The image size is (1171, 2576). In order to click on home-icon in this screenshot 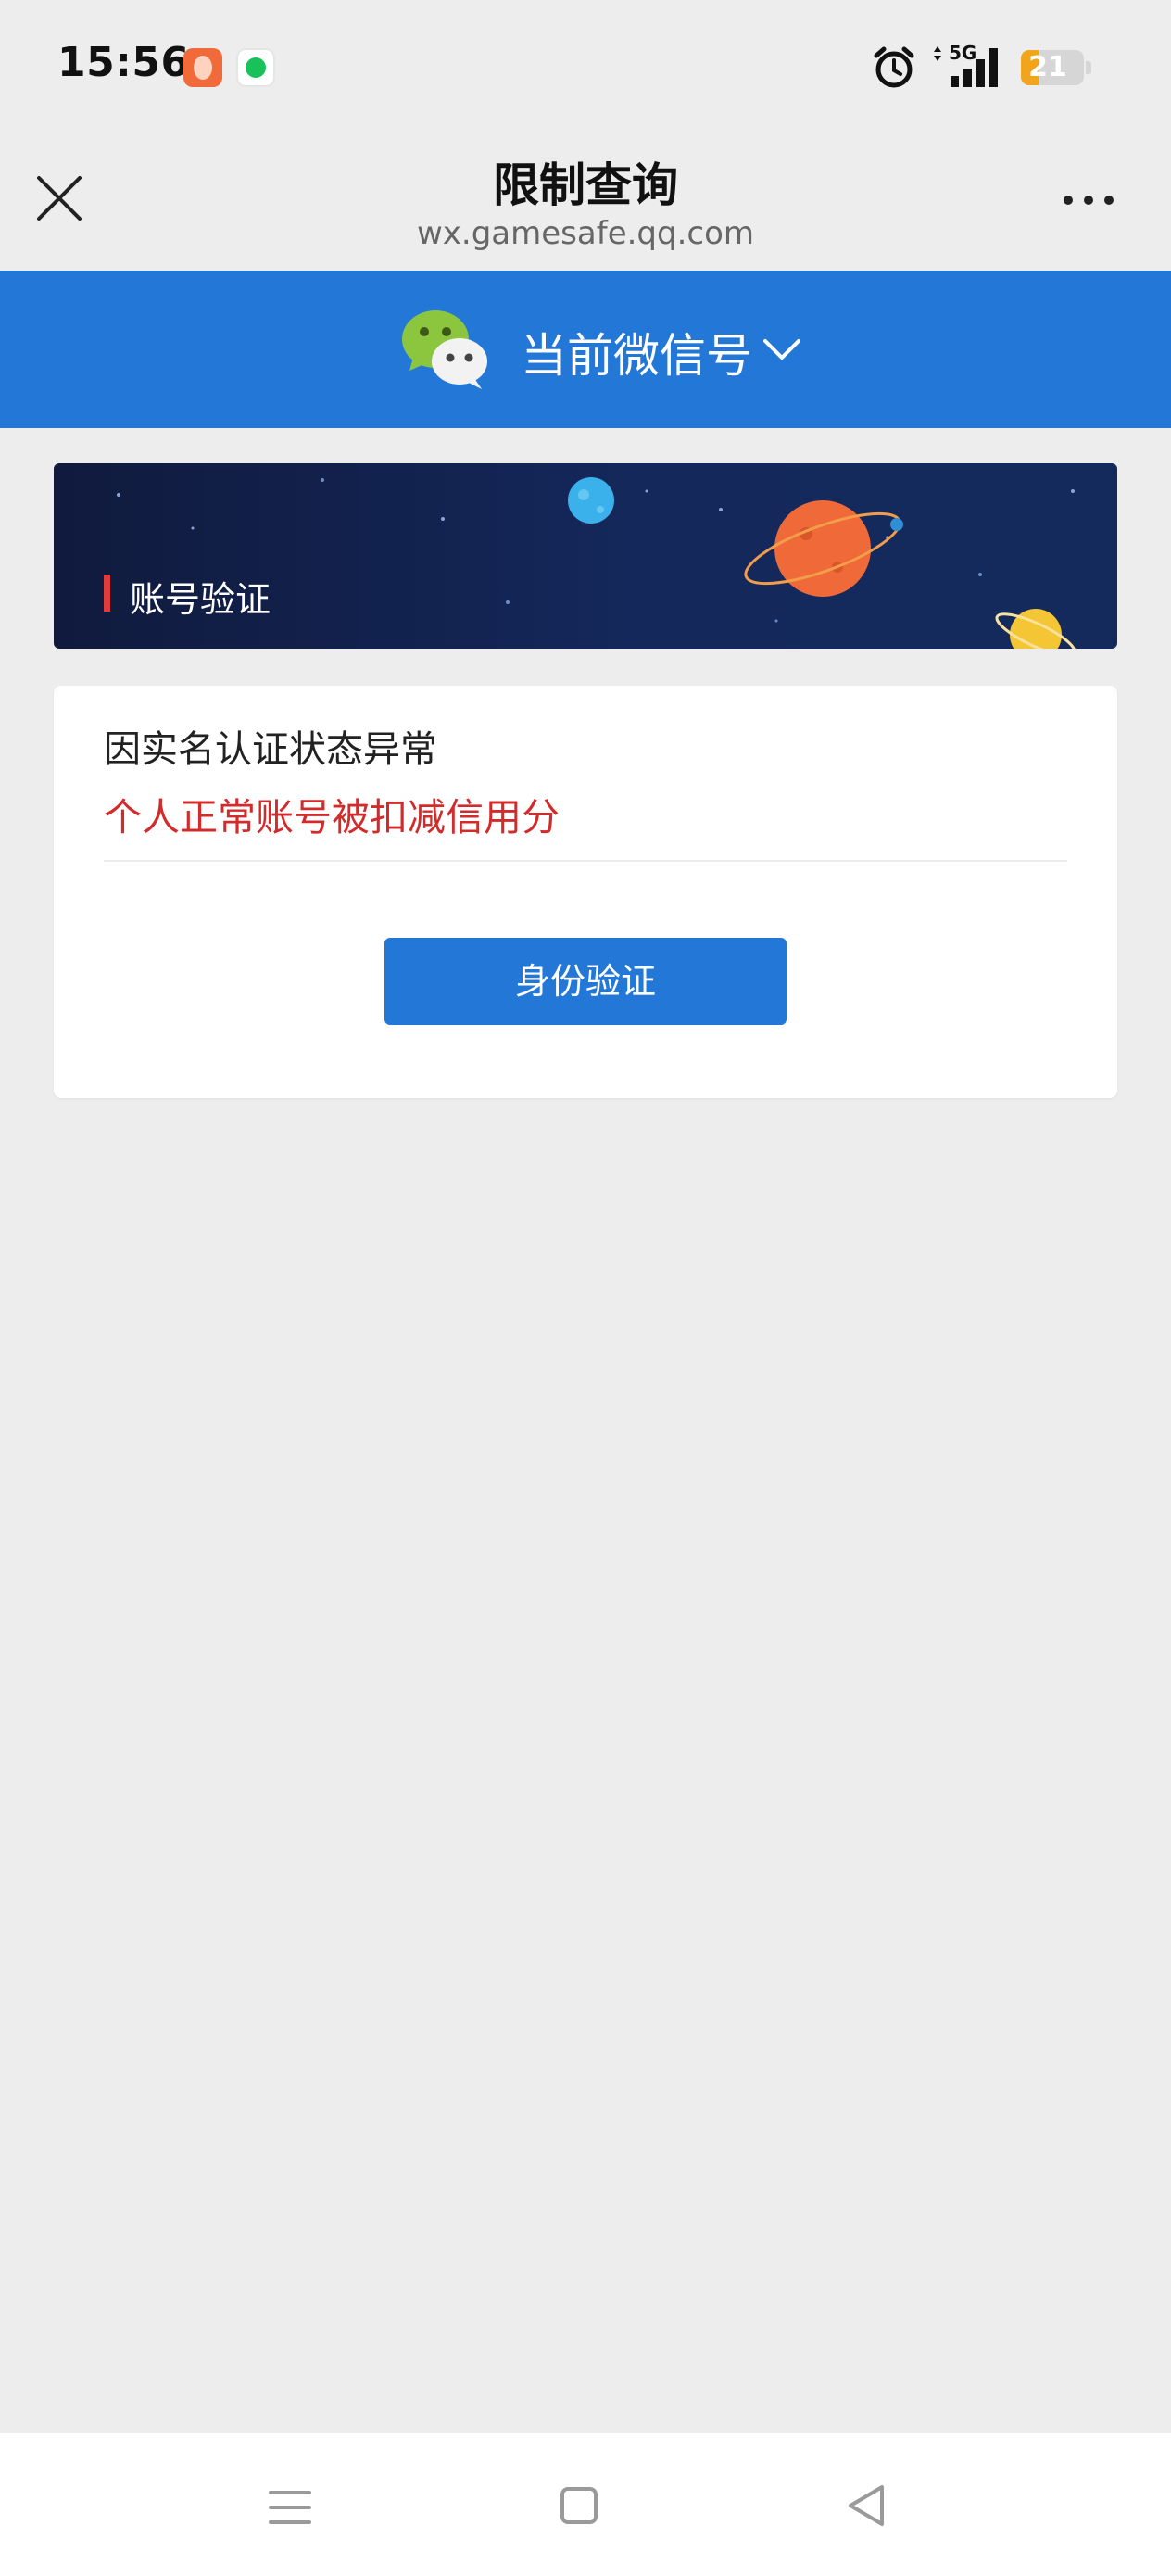, I will do `click(579, 2505)`.